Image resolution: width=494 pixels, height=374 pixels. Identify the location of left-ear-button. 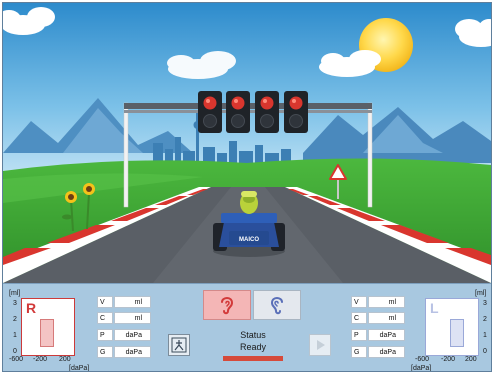
(277, 305).